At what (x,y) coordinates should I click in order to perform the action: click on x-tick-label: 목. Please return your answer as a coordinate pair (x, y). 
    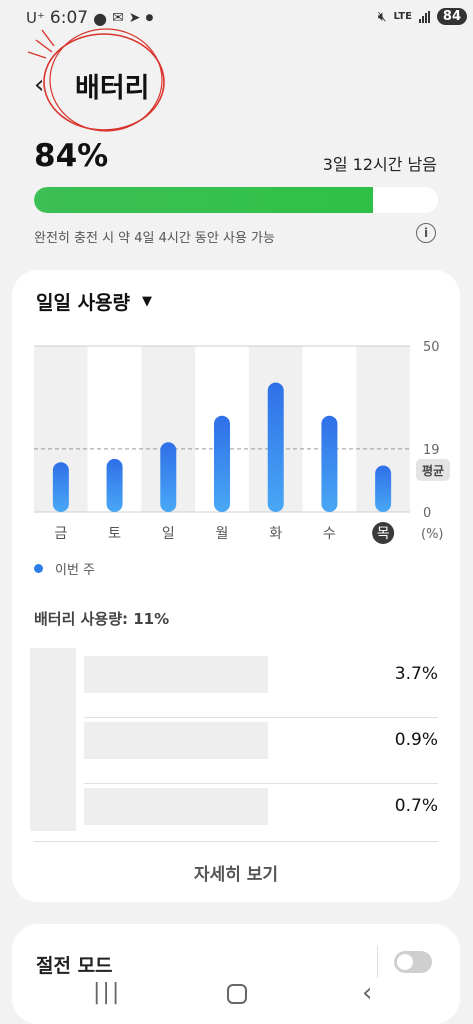
    Looking at the image, I should click on (383, 534).